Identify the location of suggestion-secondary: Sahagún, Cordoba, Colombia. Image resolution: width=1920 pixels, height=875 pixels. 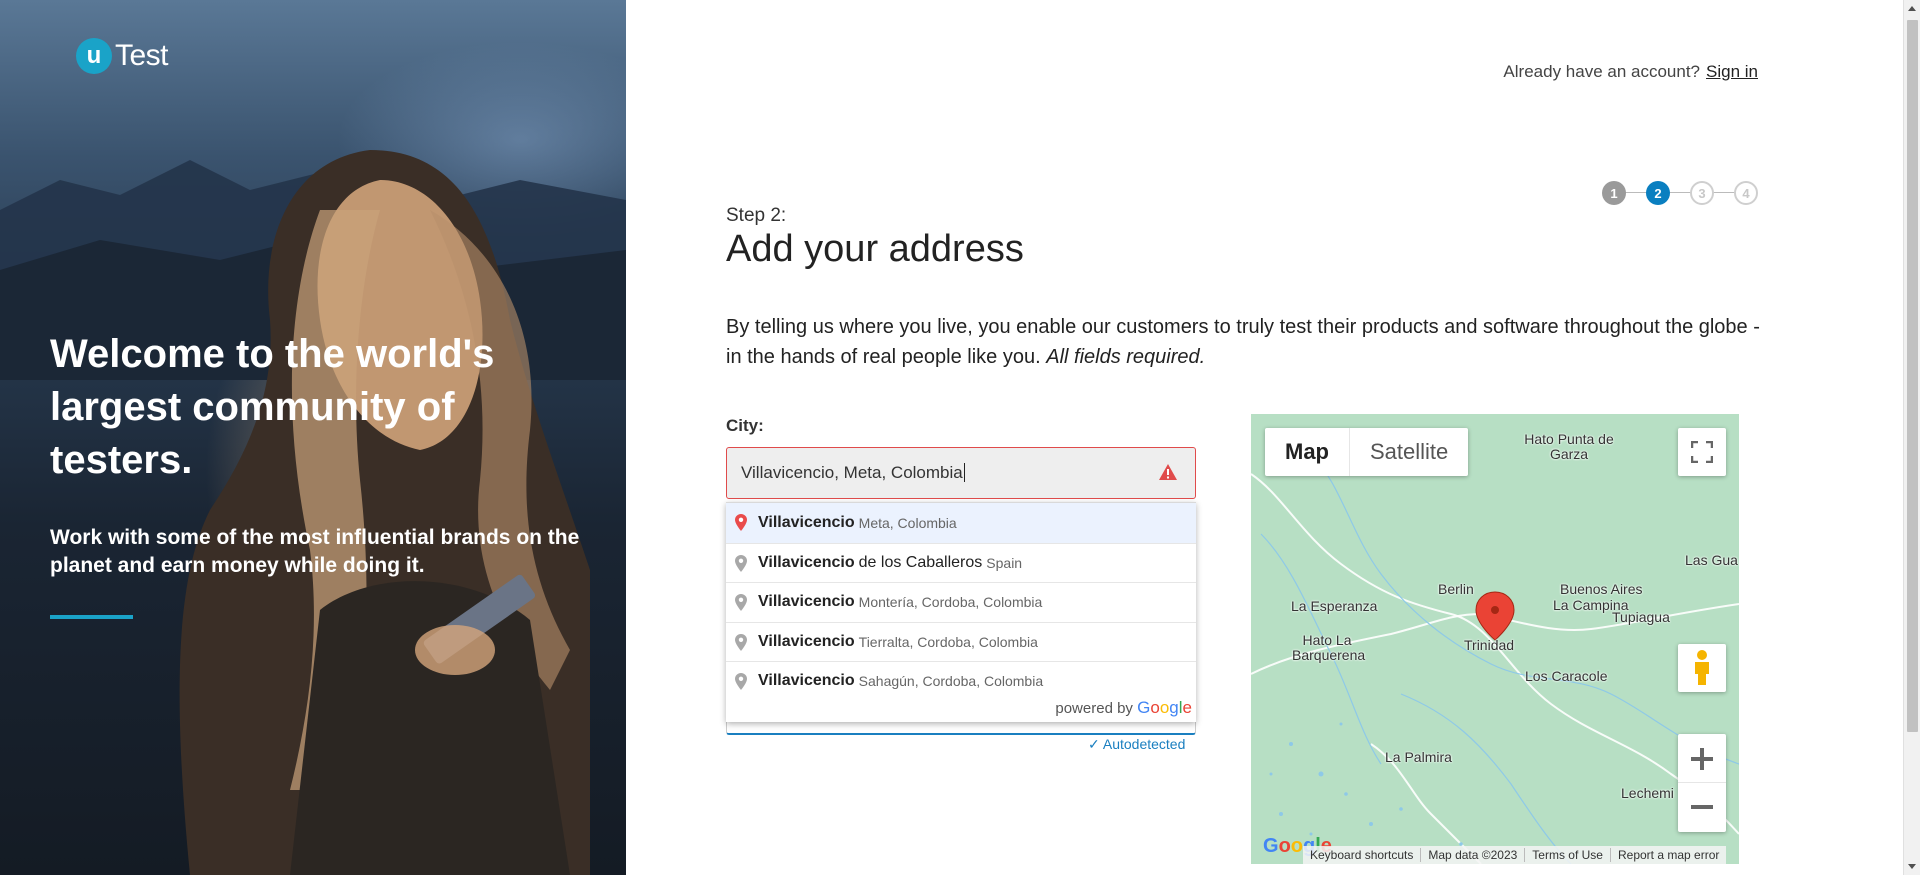
(951, 681).